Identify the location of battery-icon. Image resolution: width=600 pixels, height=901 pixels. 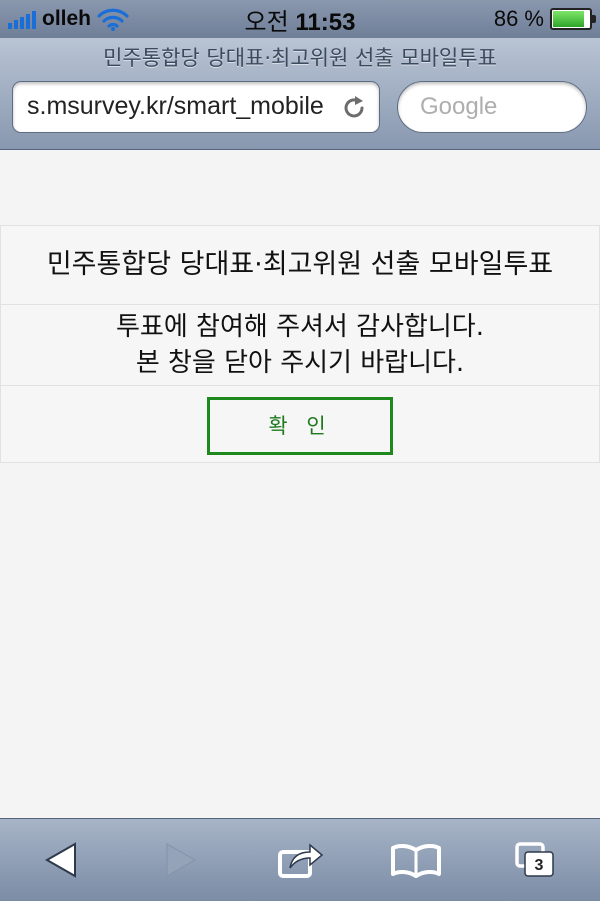
(573, 19).